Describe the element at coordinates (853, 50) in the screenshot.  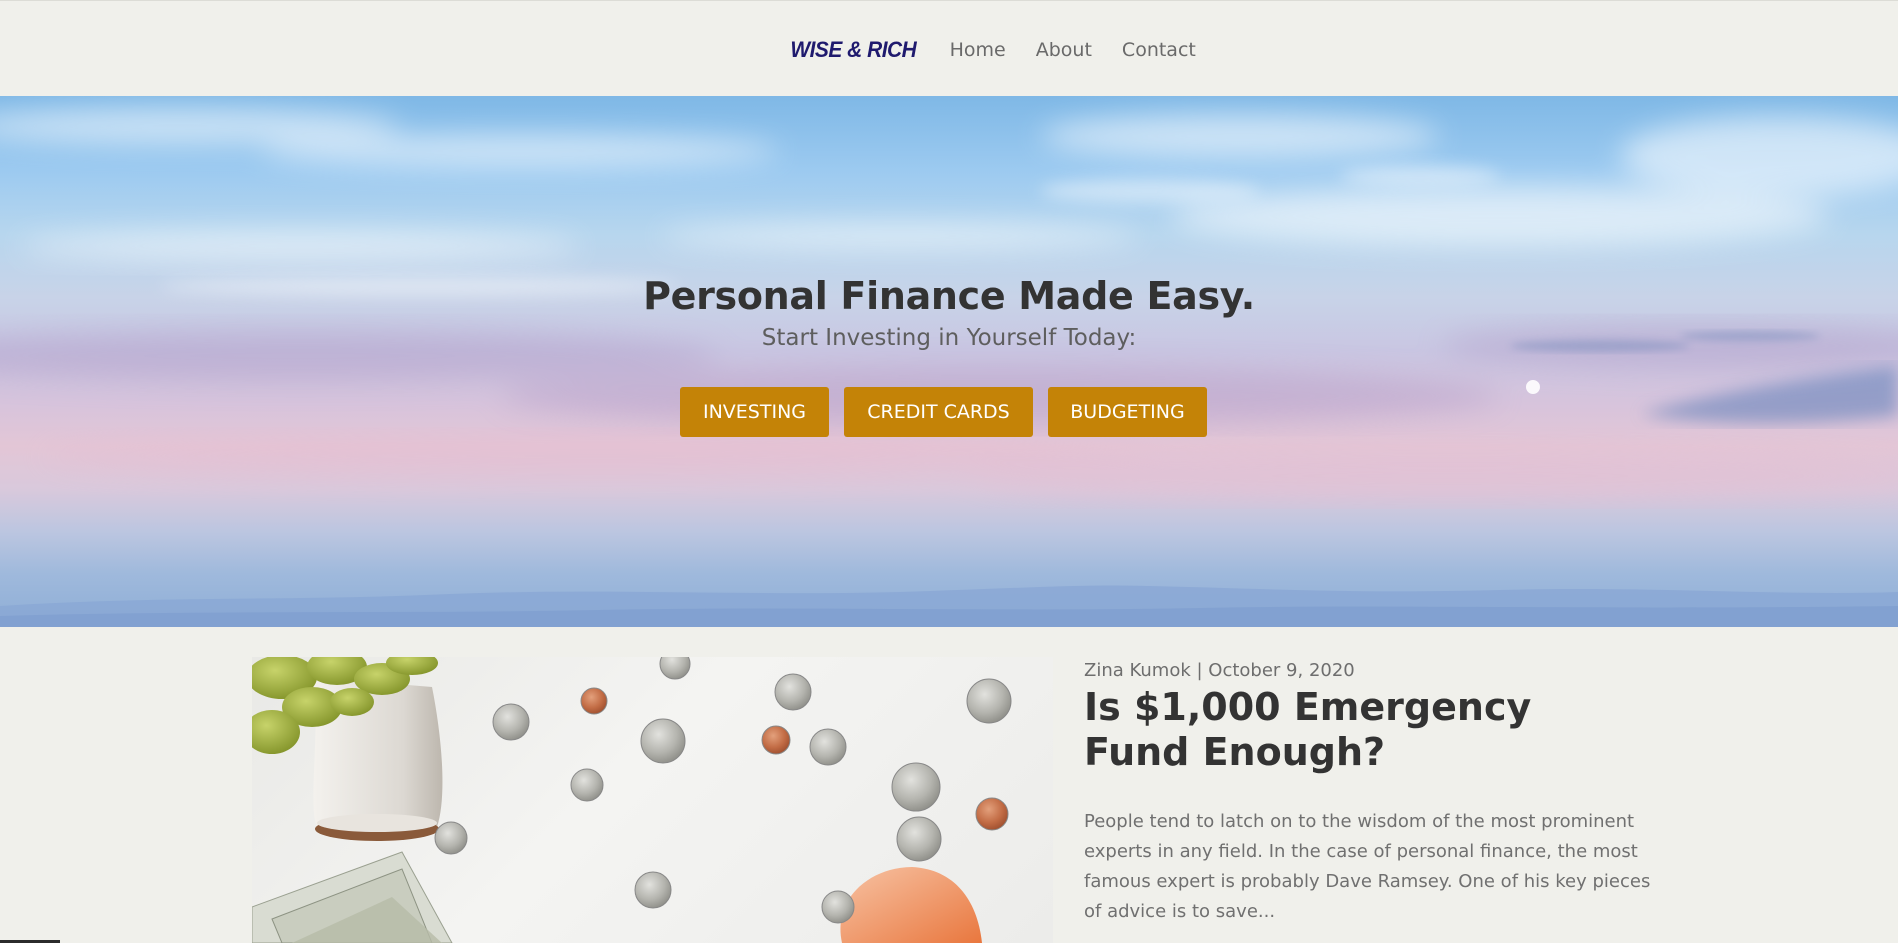
I see `site-logo: WISE & RICH` at that location.